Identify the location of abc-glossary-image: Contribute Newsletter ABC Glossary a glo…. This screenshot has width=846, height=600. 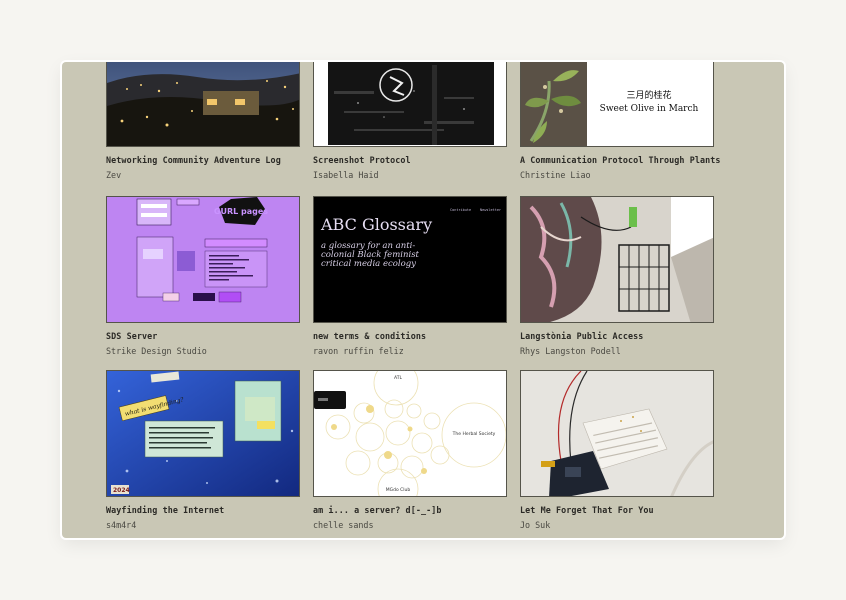
(410, 259).